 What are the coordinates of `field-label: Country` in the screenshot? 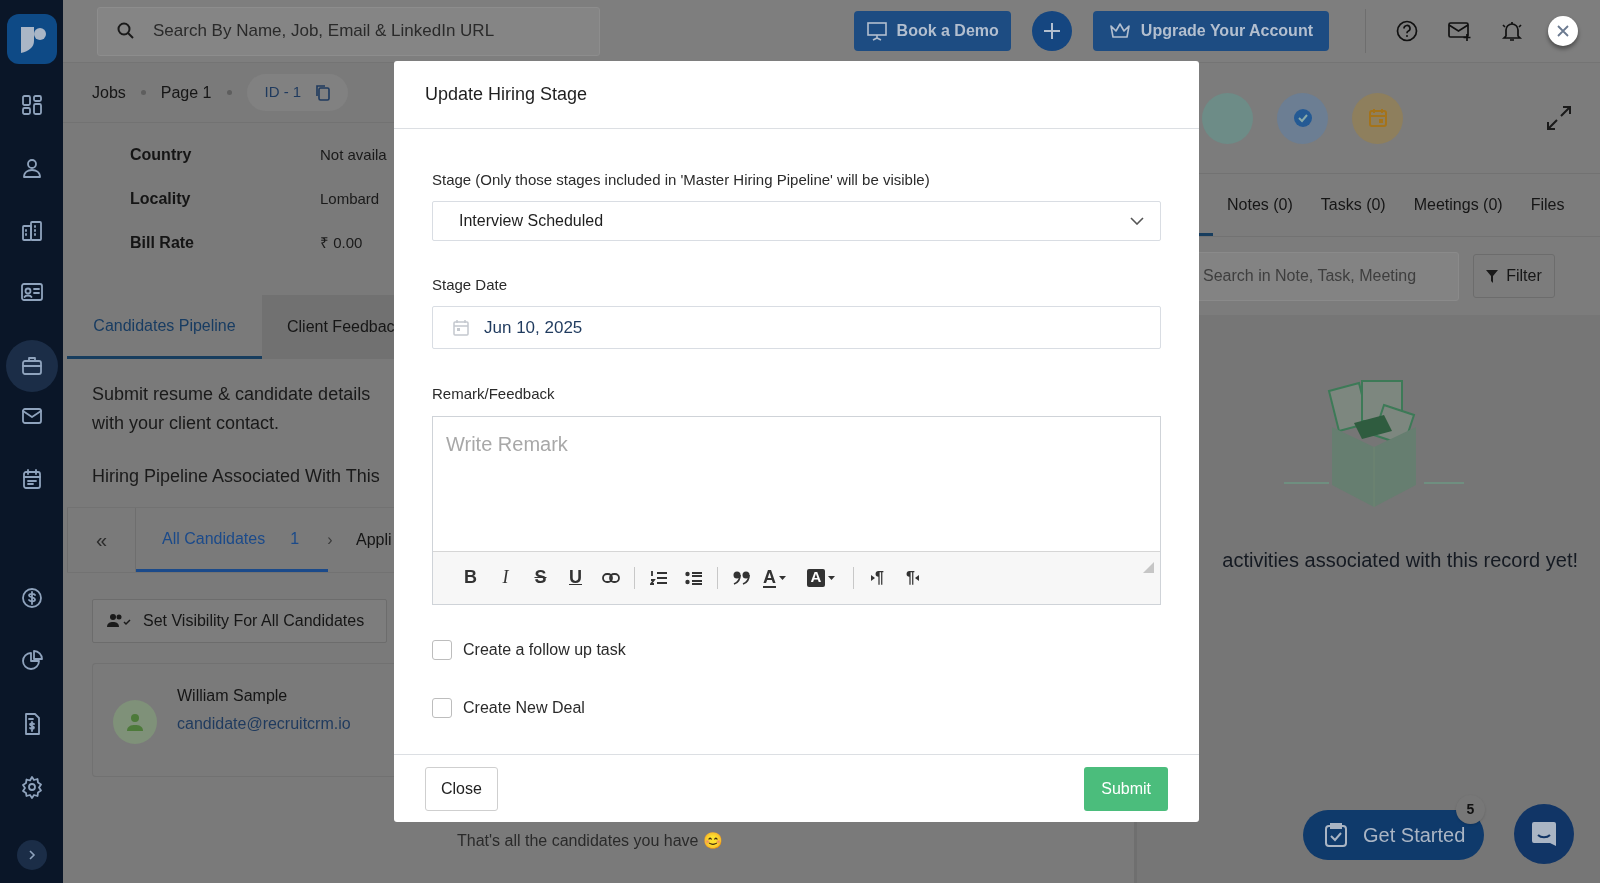 It's located at (161, 155).